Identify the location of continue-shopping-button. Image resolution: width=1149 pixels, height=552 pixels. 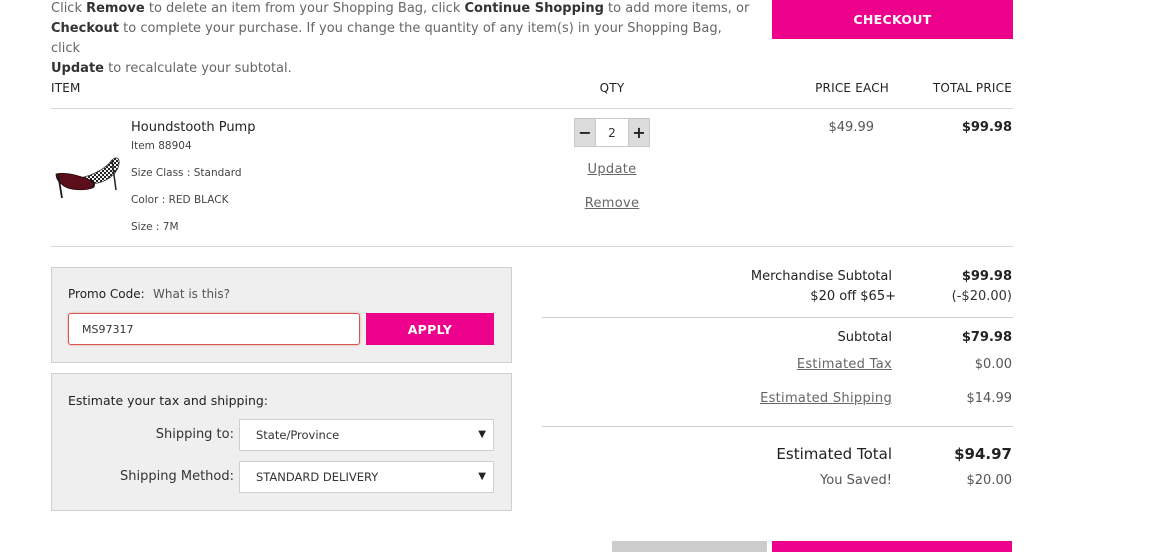
(689, 546).